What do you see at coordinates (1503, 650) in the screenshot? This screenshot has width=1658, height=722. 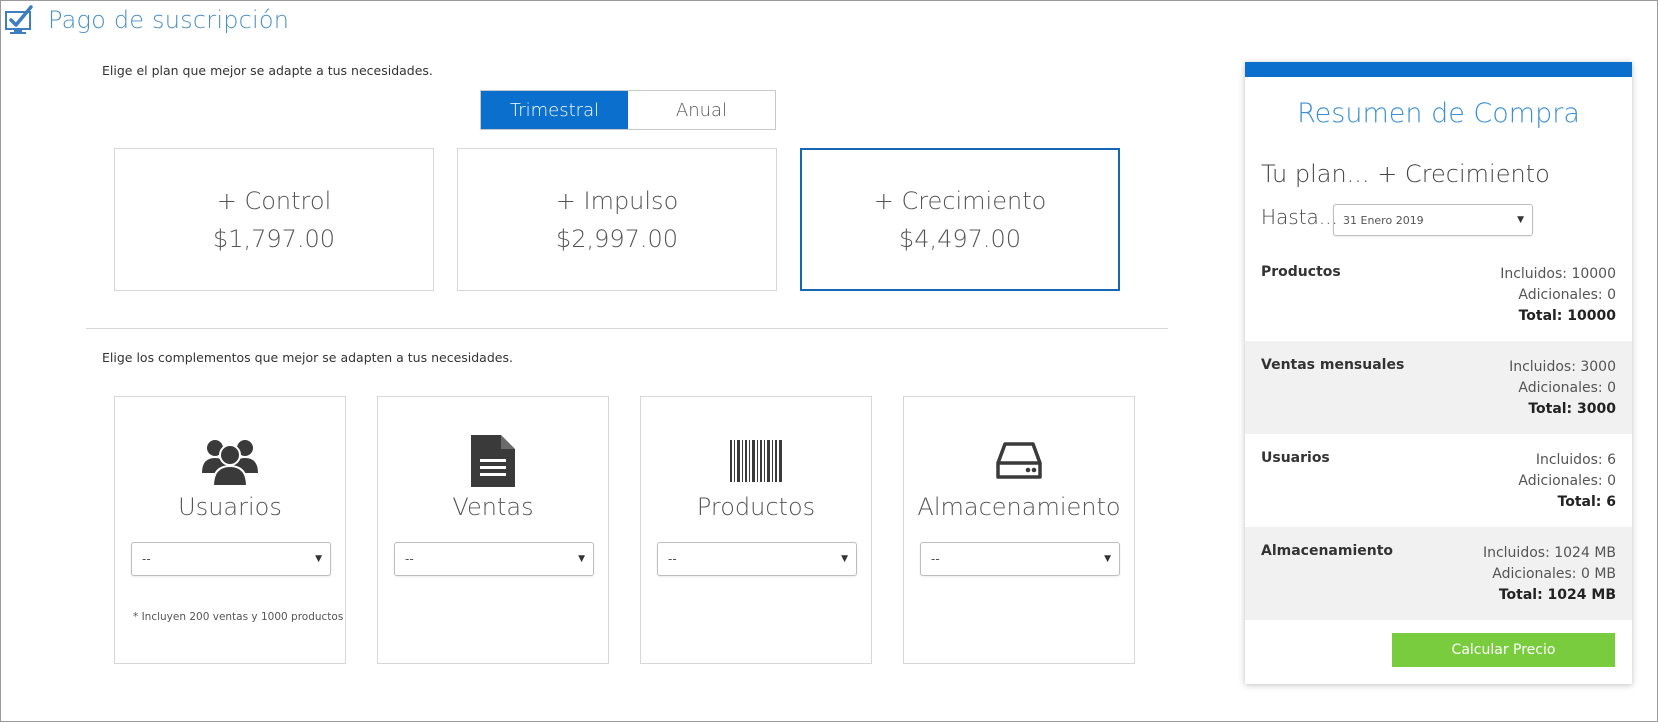 I see `calculate-price-button: Calcular Precio` at bounding box center [1503, 650].